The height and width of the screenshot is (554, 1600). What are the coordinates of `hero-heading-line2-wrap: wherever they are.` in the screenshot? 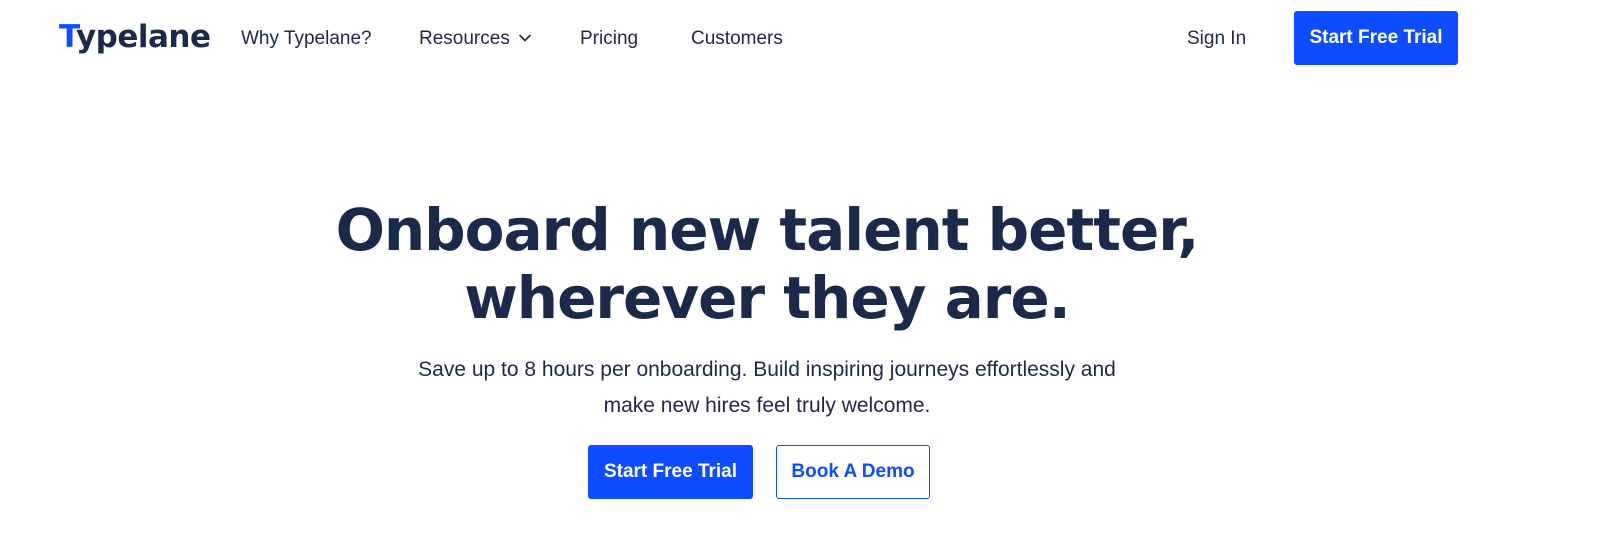 It's located at (767, 299).